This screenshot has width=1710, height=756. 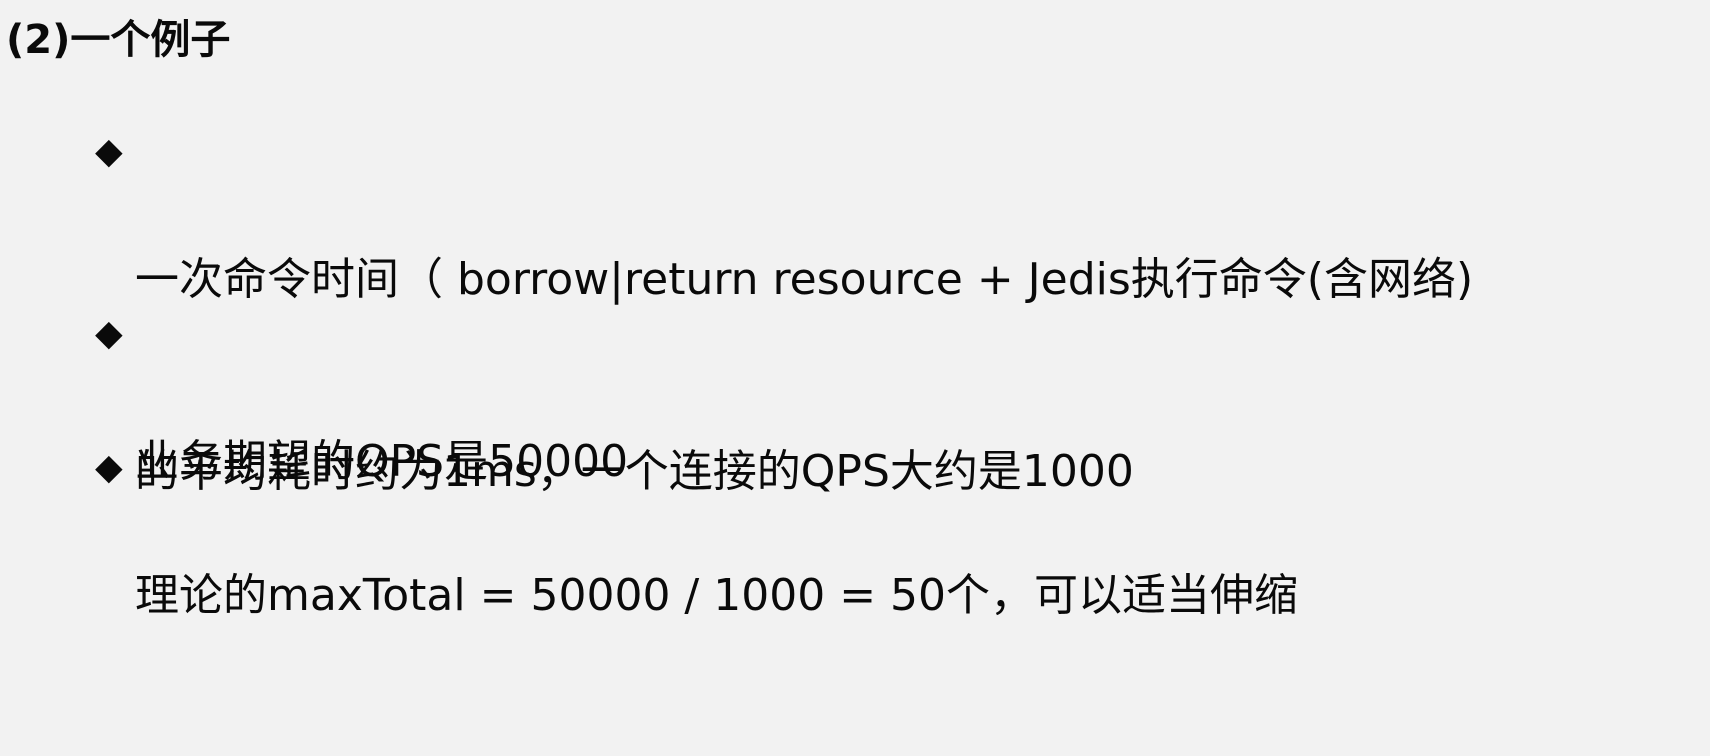 What do you see at coordinates (717, 595) in the screenshot?
I see `bullet-line: 理论的maxTotal = 50000 / 1000 = 50个，可以适当伸缩` at bounding box center [717, 595].